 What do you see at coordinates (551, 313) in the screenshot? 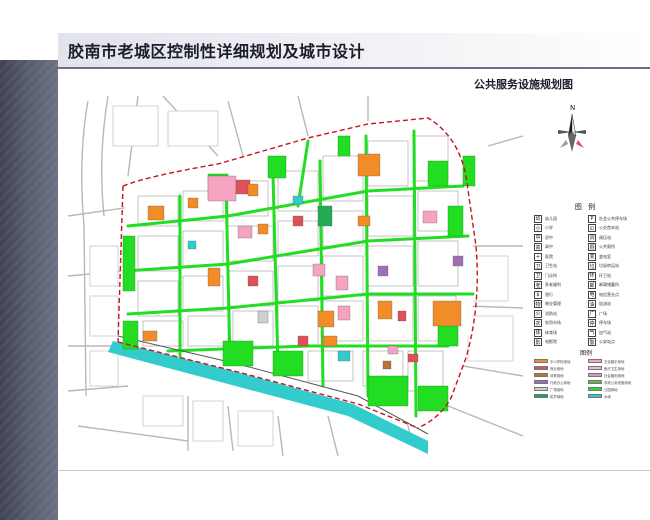
I see `legend-item-label: 消防站` at bounding box center [551, 313].